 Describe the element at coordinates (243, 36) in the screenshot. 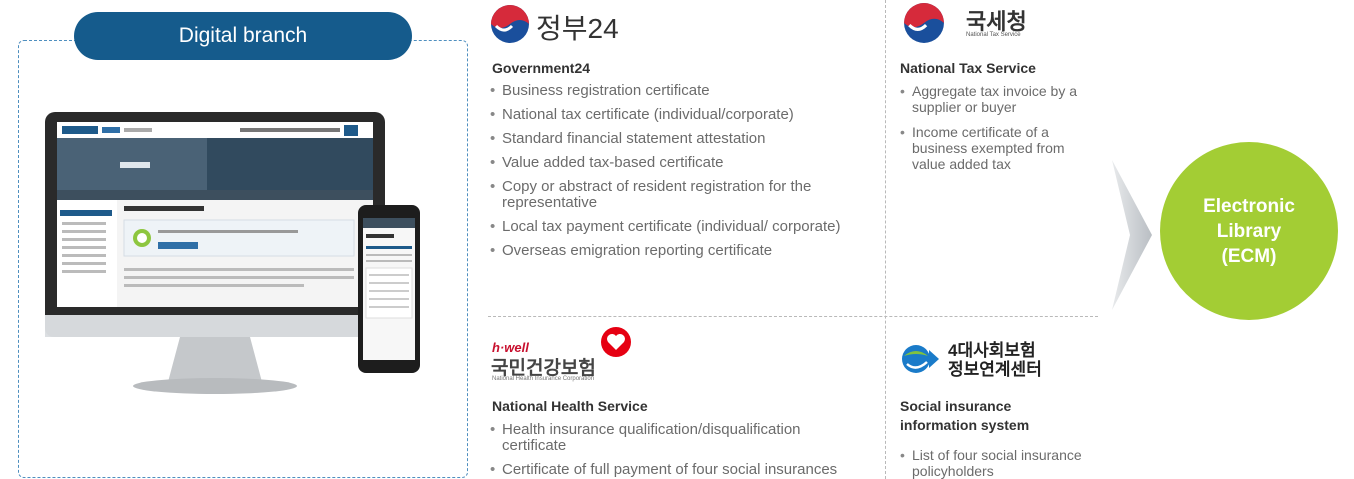

I see `digital-branch-title: Digital branch` at that location.